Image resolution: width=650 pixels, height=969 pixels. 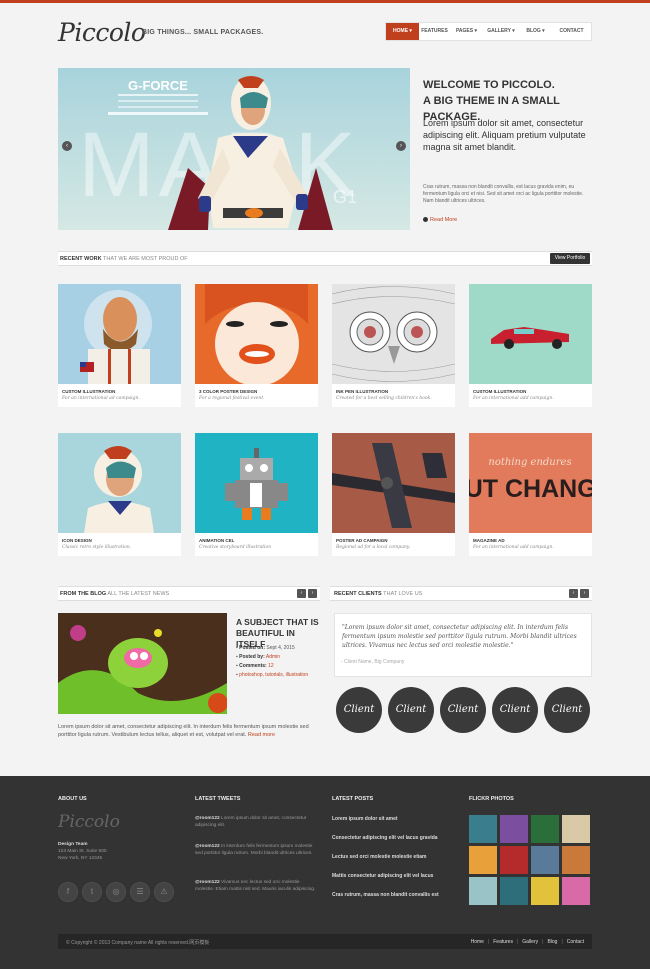 I want to click on clients-section-title: RECENT CLIENTS THAT LOVE US, so click(x=378, y=594).